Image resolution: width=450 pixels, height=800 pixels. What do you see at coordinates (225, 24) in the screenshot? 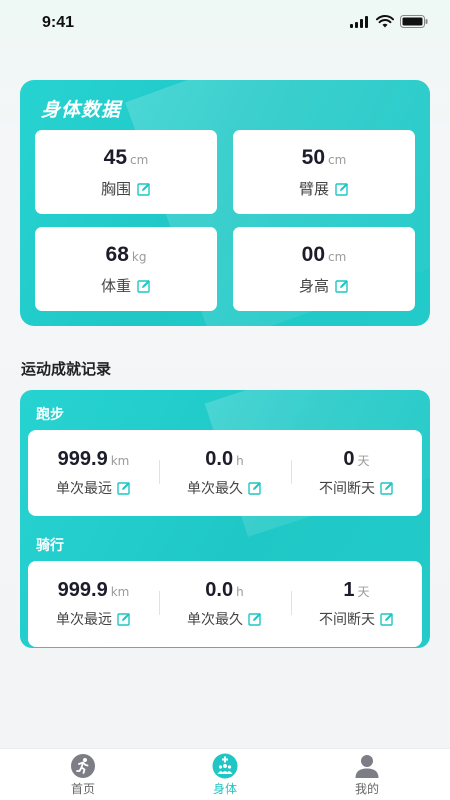
I see `status-bar: 9:41` at bounding box center [225, 24].